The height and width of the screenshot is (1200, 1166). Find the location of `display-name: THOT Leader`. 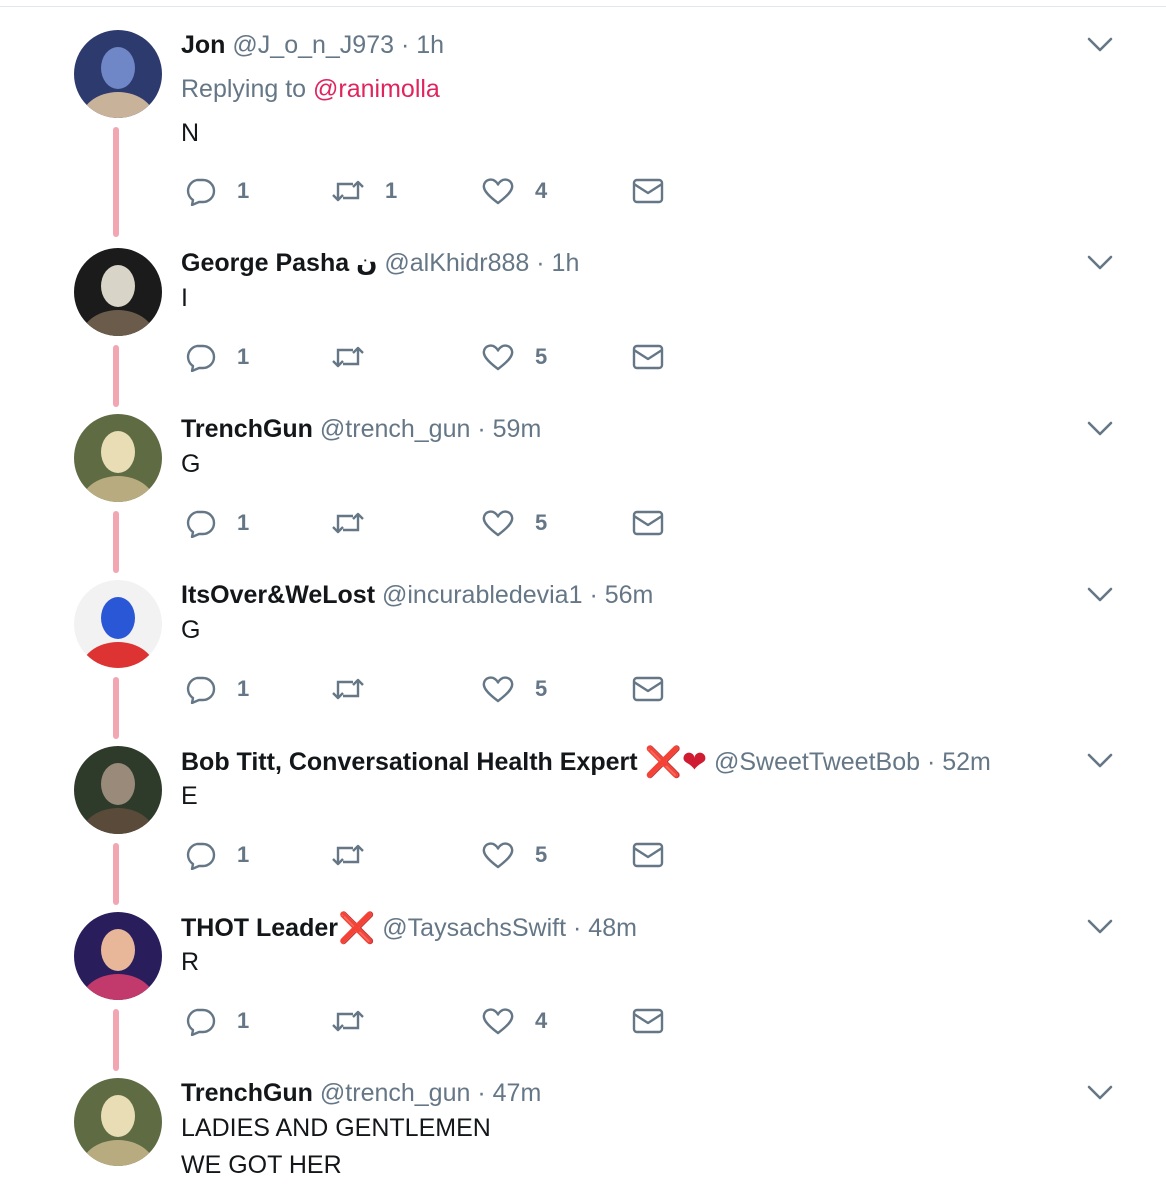

display-name: THOT Leader is located at coordinates (259, 928).